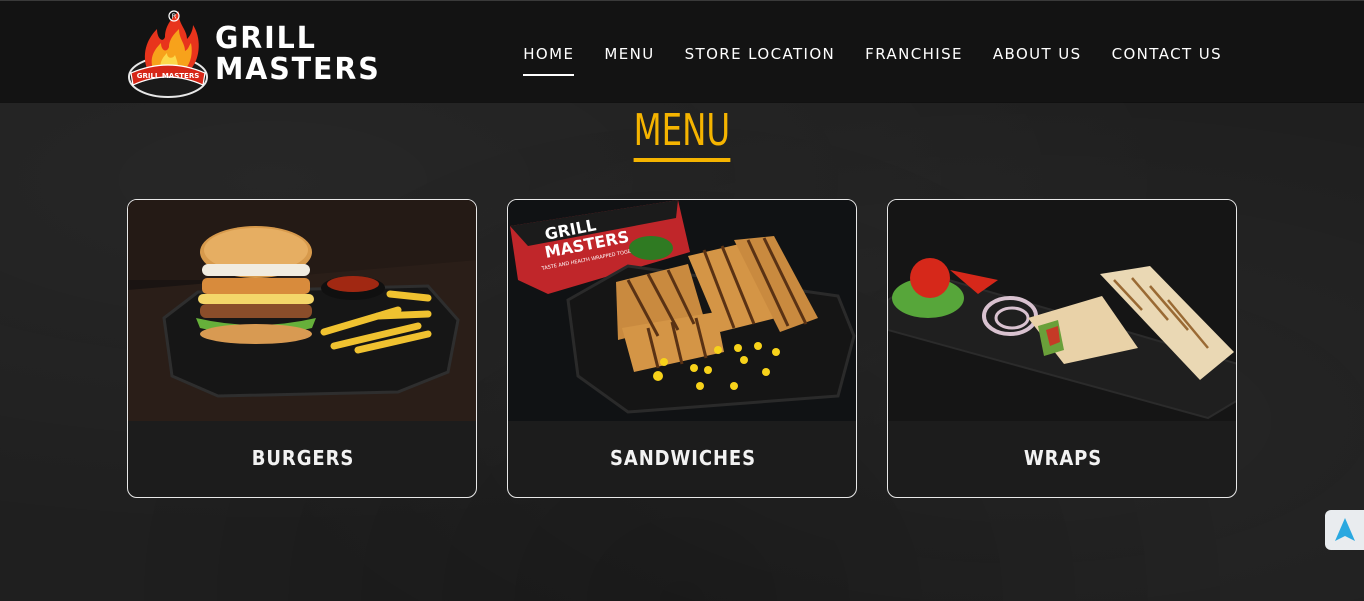 The width and height of the screenshot is (1364, 601). I want to click on section-heading: MENU, so click(682, 134).